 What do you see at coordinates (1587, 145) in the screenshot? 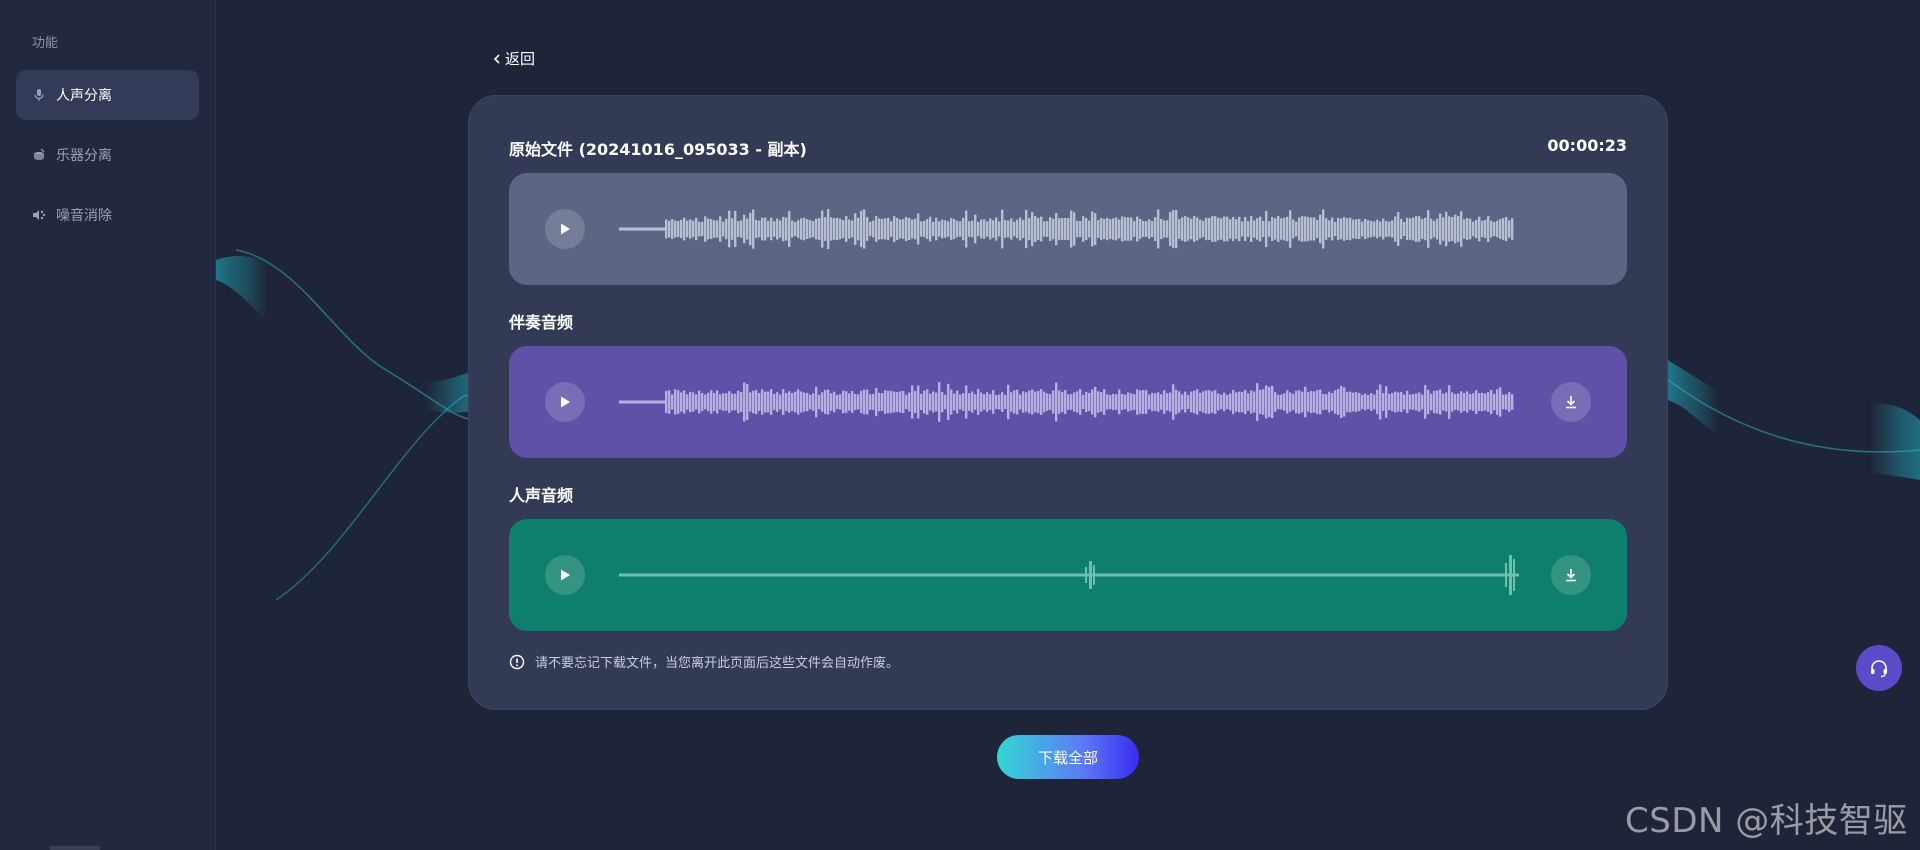
I see `original-track-duration: 00:00:23` at bounding box center [1587, 145].